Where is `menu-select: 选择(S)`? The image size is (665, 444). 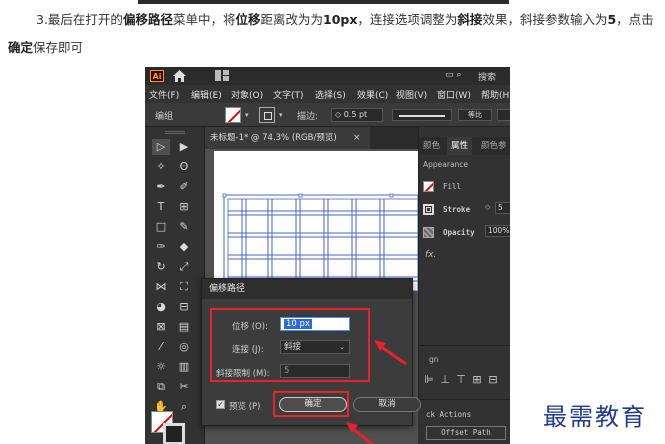 menu-select: 选择(S) is located at coordinates (330, 94).